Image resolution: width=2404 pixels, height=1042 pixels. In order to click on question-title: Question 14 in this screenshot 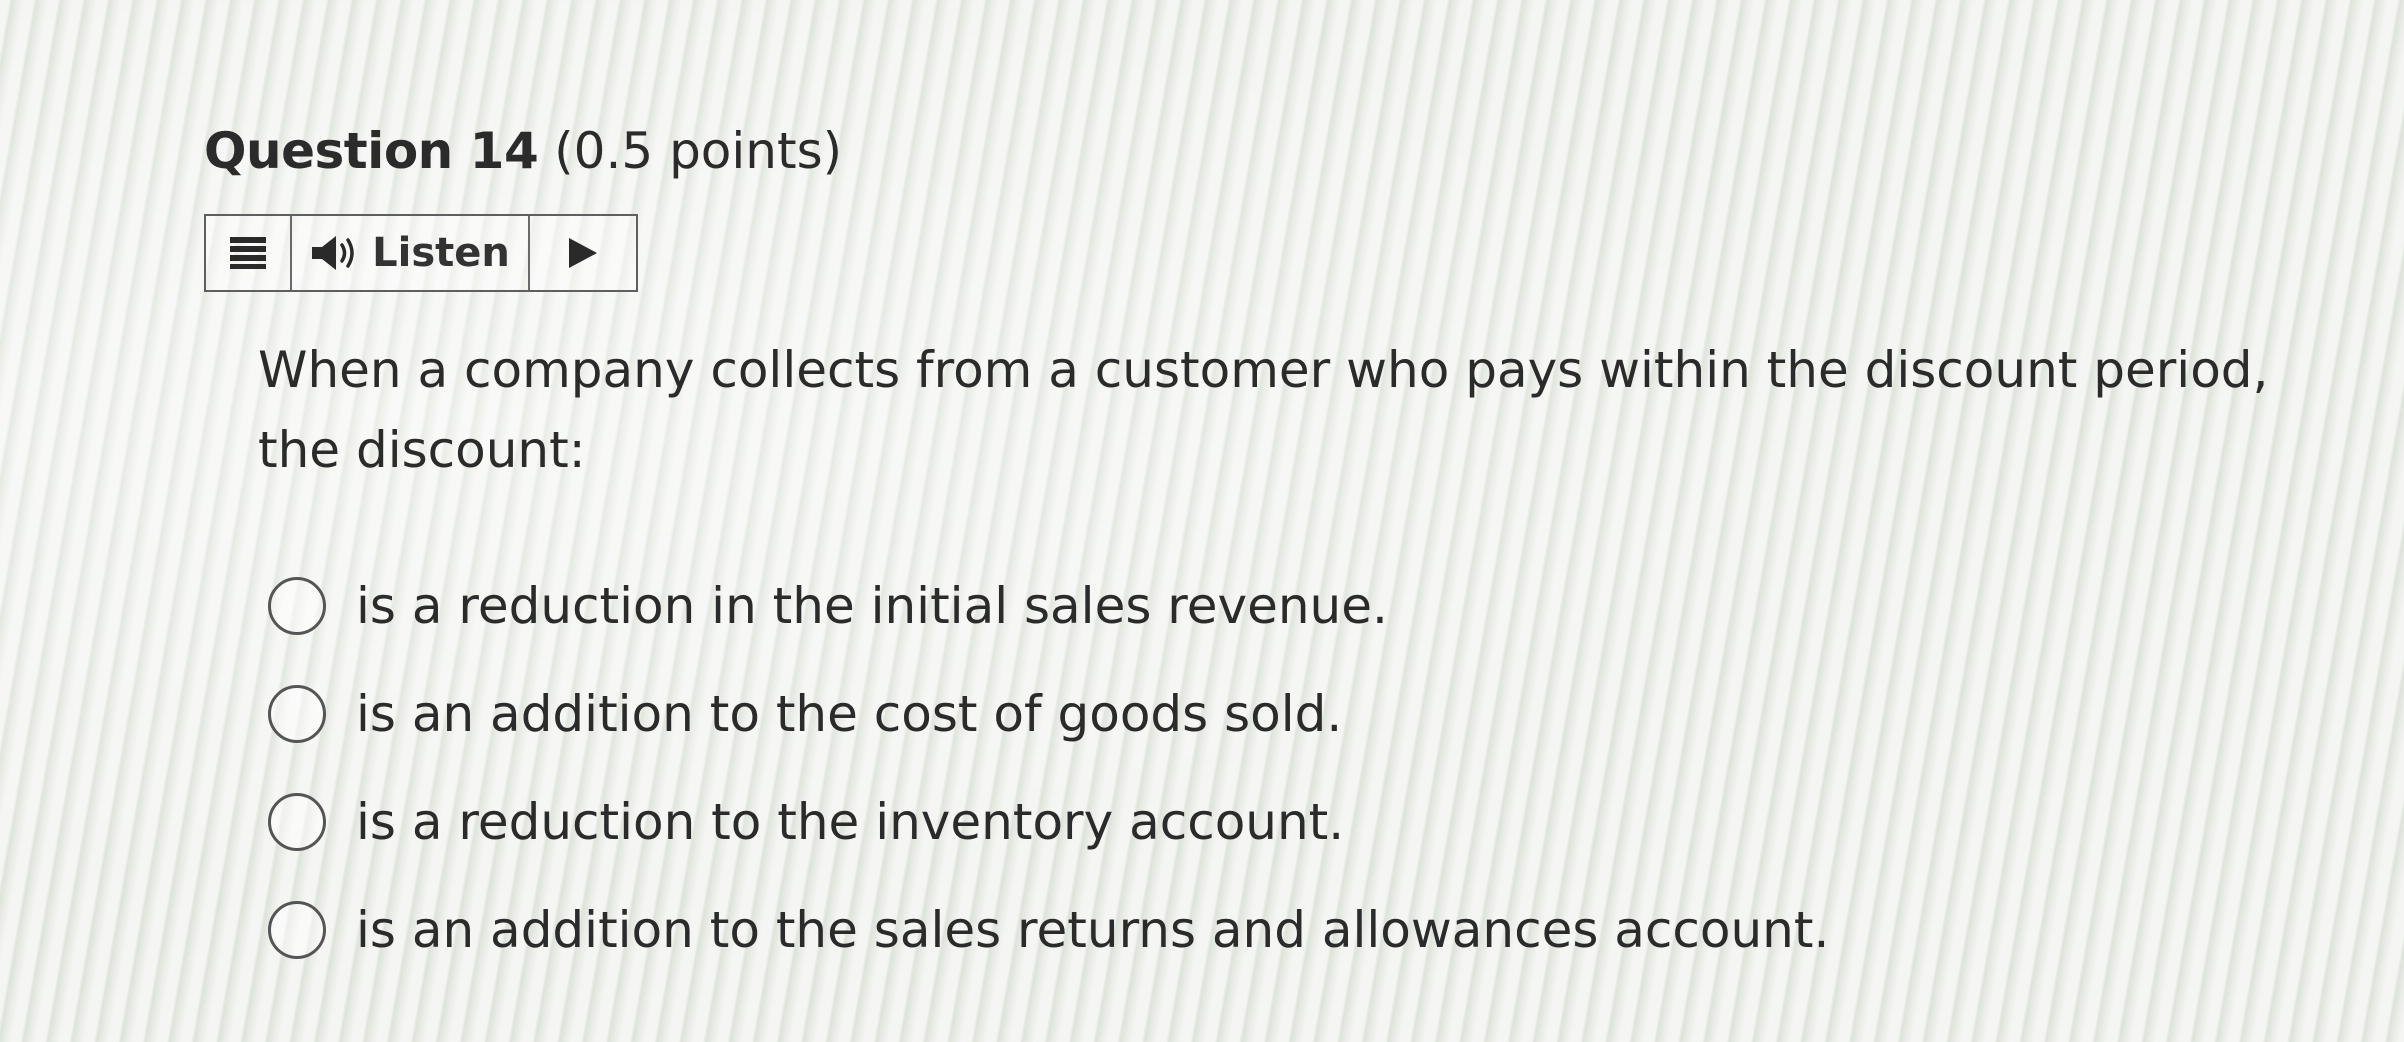, I will do `click(371, 151)`.